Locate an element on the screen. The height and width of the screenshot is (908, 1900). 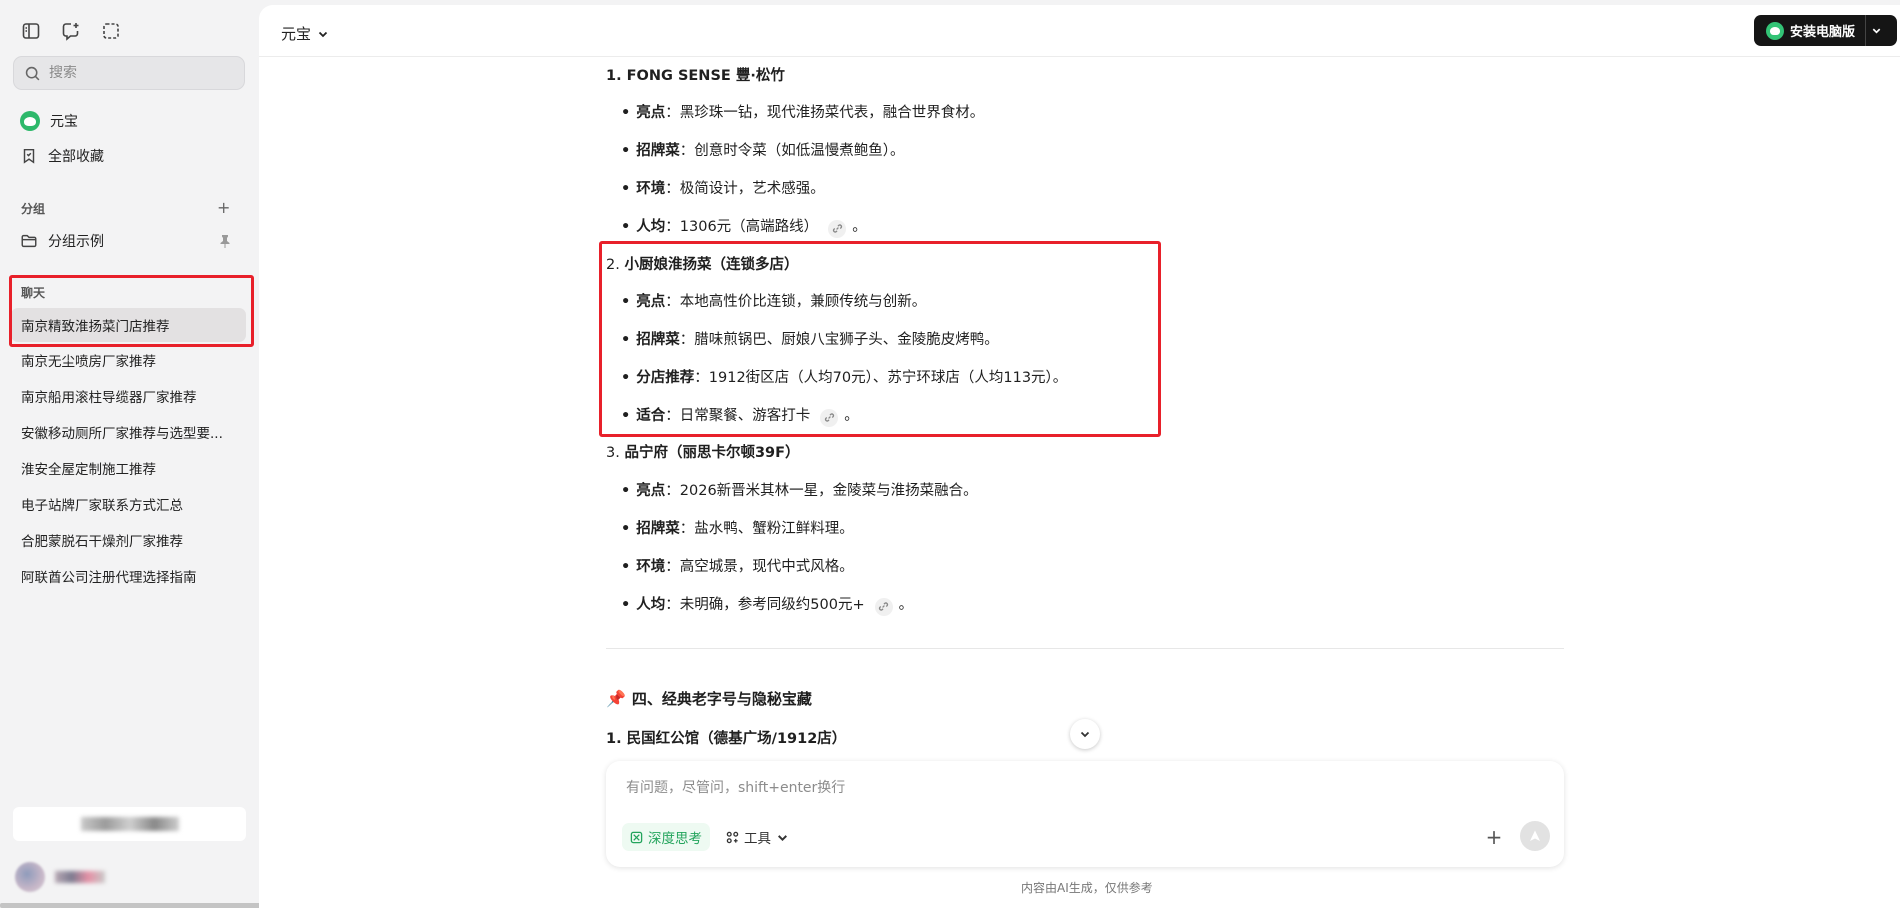
deep-think-label: 深度思考 is located at coordinates (675, 839).